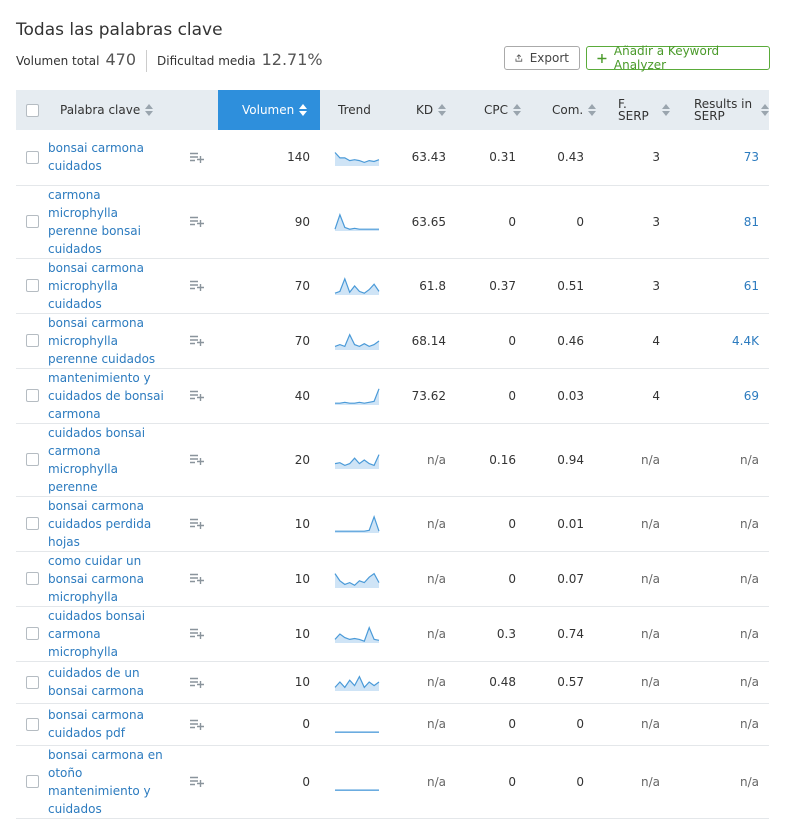 The image size is (800, 819). I want to click on col-results: Results in SERP, so click(719, 110).